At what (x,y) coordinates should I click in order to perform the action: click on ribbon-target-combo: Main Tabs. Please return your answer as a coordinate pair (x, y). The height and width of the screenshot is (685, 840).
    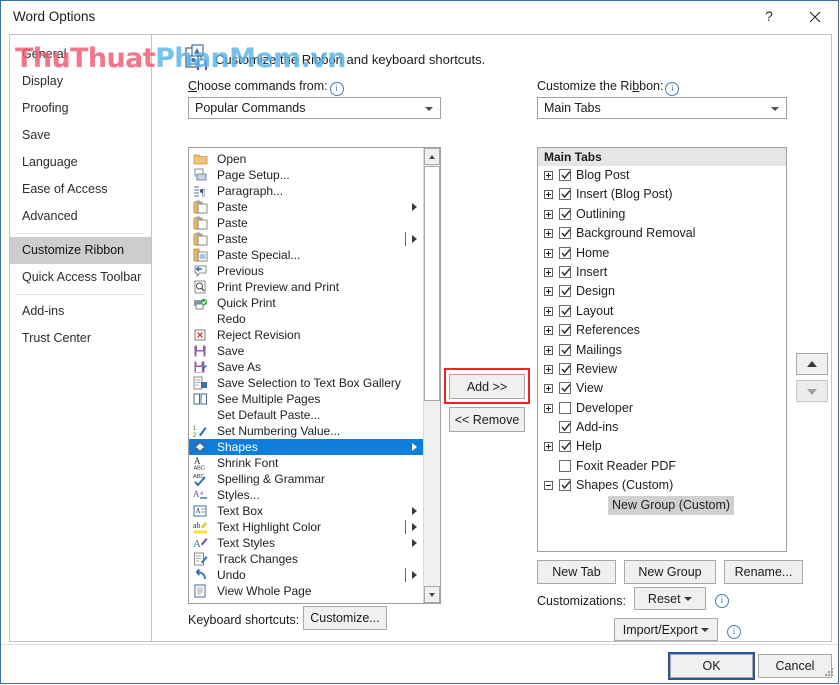
    Looking at the image, I should click on (662, 108).